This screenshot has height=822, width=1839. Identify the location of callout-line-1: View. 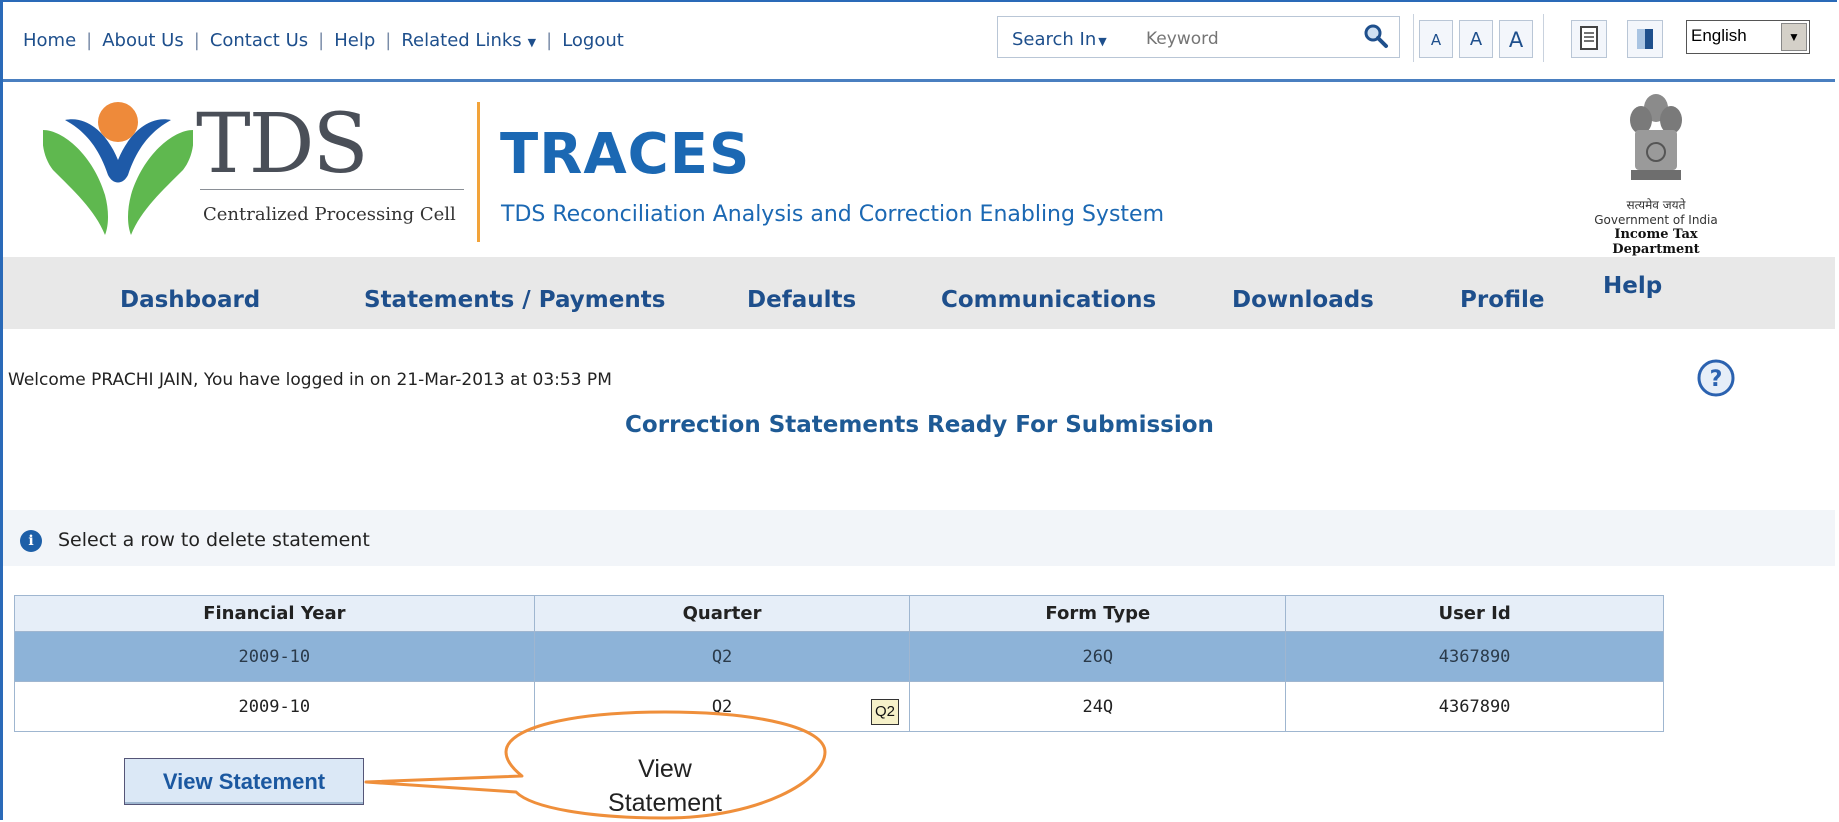
(665, 769).